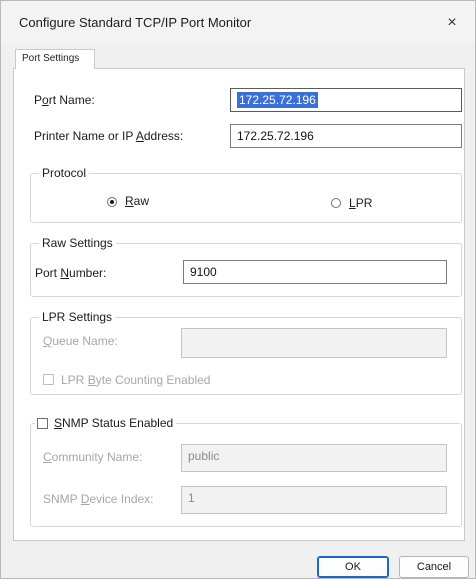 Image resolution: width=476 pixels, height=579 pixels. Describe the element at coordinates (77, 243) in the screenshot. I see `raw-settings-group-title: Raw Settings` at that location.